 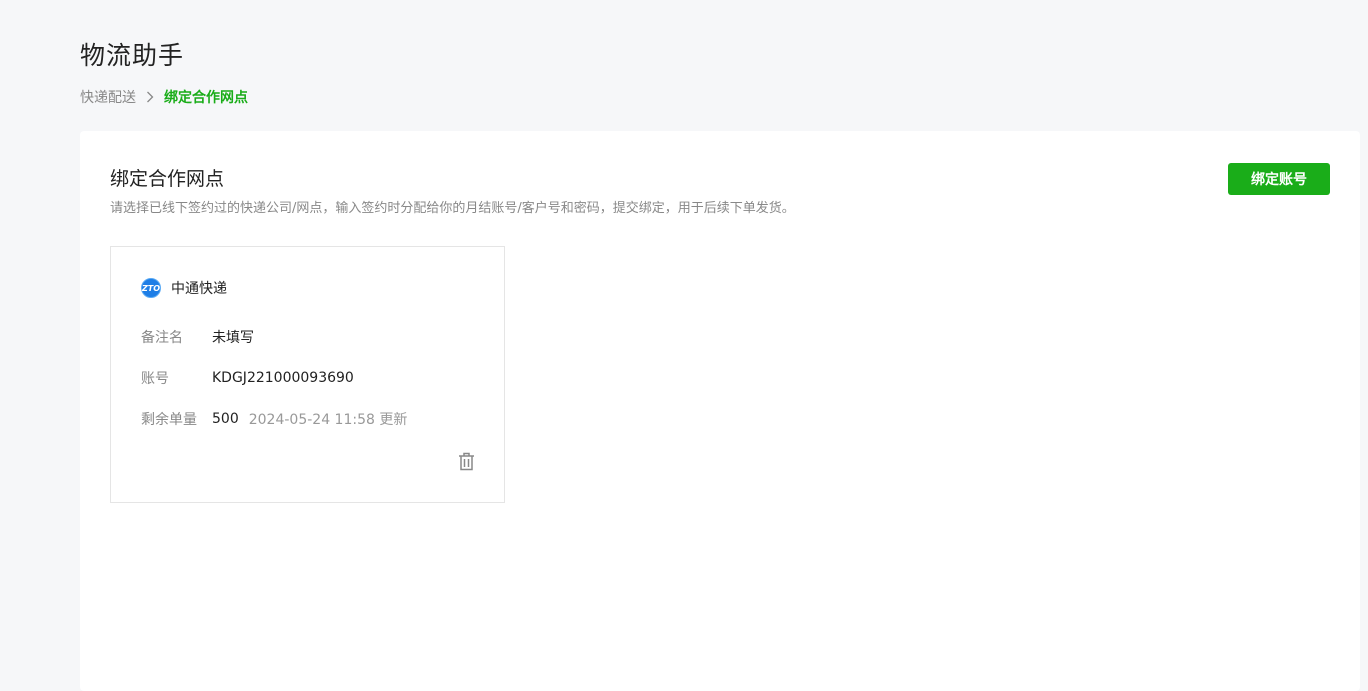 I want to click on breadcrumb: 快递配送 绑定合作网点, so click(x=164, y=97).